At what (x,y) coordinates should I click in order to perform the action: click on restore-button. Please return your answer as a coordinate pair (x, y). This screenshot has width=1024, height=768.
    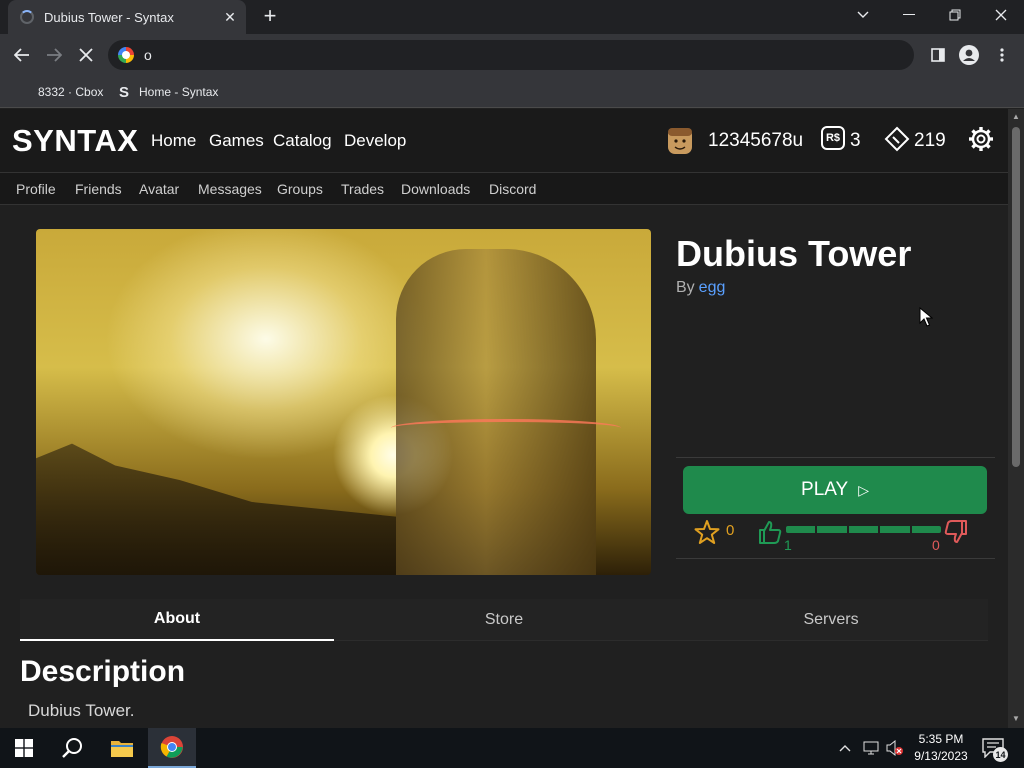
    Looking at the image, I should click on (955, 15).